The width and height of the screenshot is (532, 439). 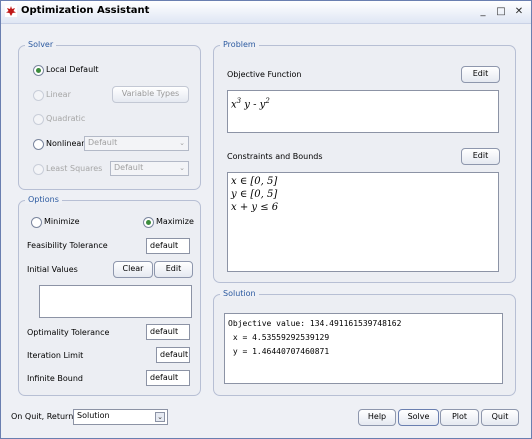 What do you see at coordinates (377, 417) in the screenshot?
I see `help-button: Help` at bounding box center [377, 417].